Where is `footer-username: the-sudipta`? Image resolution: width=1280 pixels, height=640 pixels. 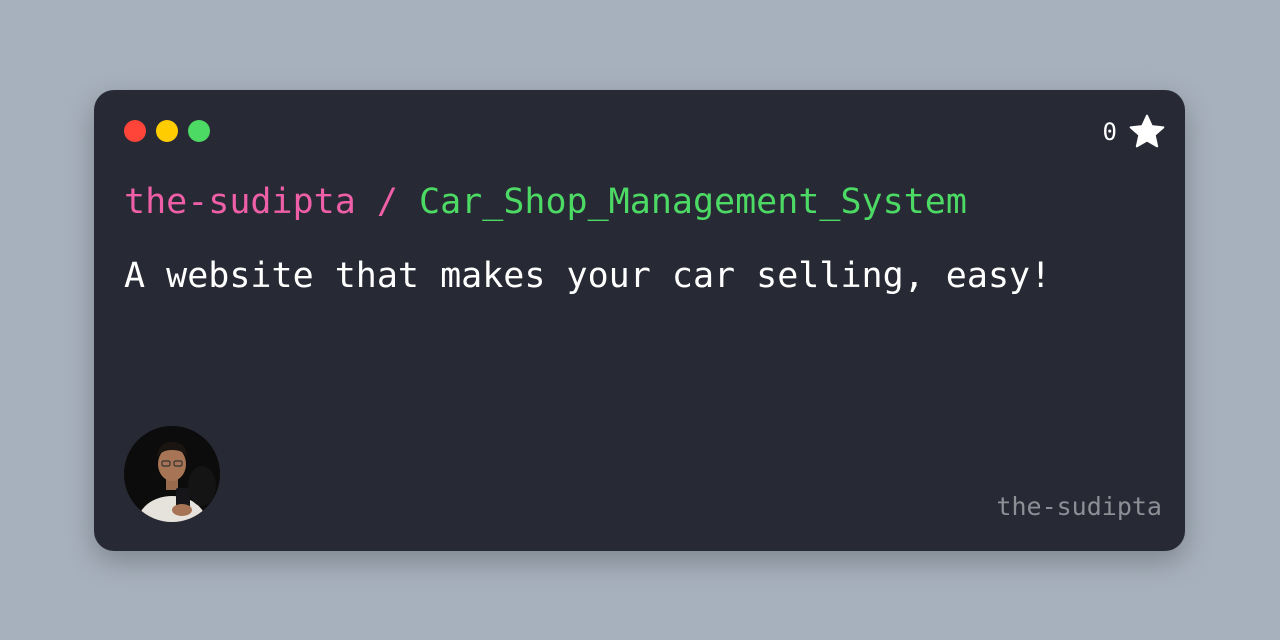
footer-username: the-sudipta is located at coordinates (1079, 506).